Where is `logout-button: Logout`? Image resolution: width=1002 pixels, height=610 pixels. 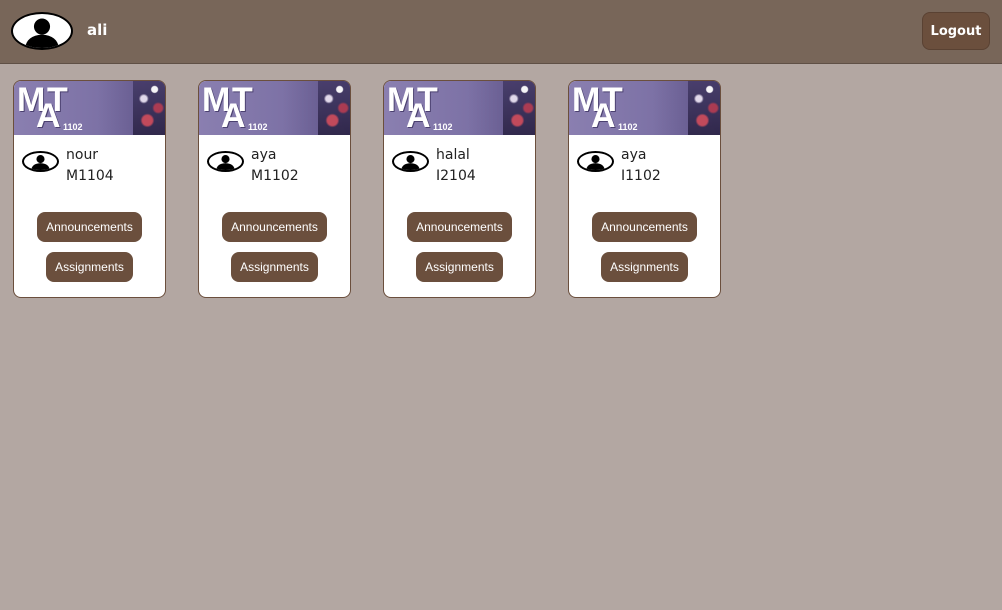
logout-button: Logout is located at coordinates (956, 31).